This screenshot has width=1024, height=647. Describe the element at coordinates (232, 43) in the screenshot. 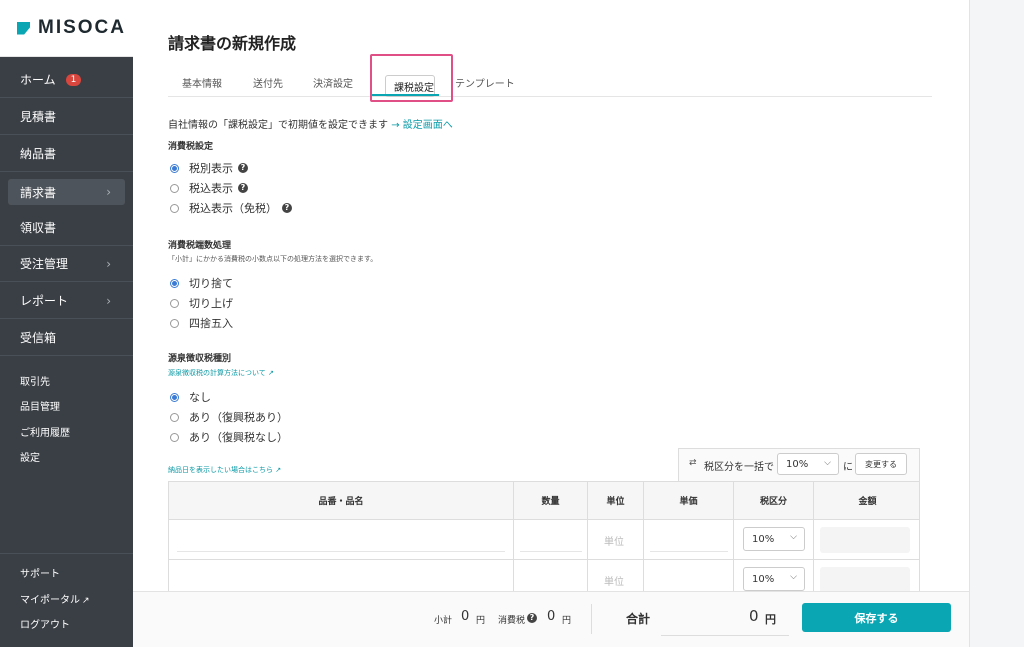

I see `page-title: 請求書の新規作成` at that location.